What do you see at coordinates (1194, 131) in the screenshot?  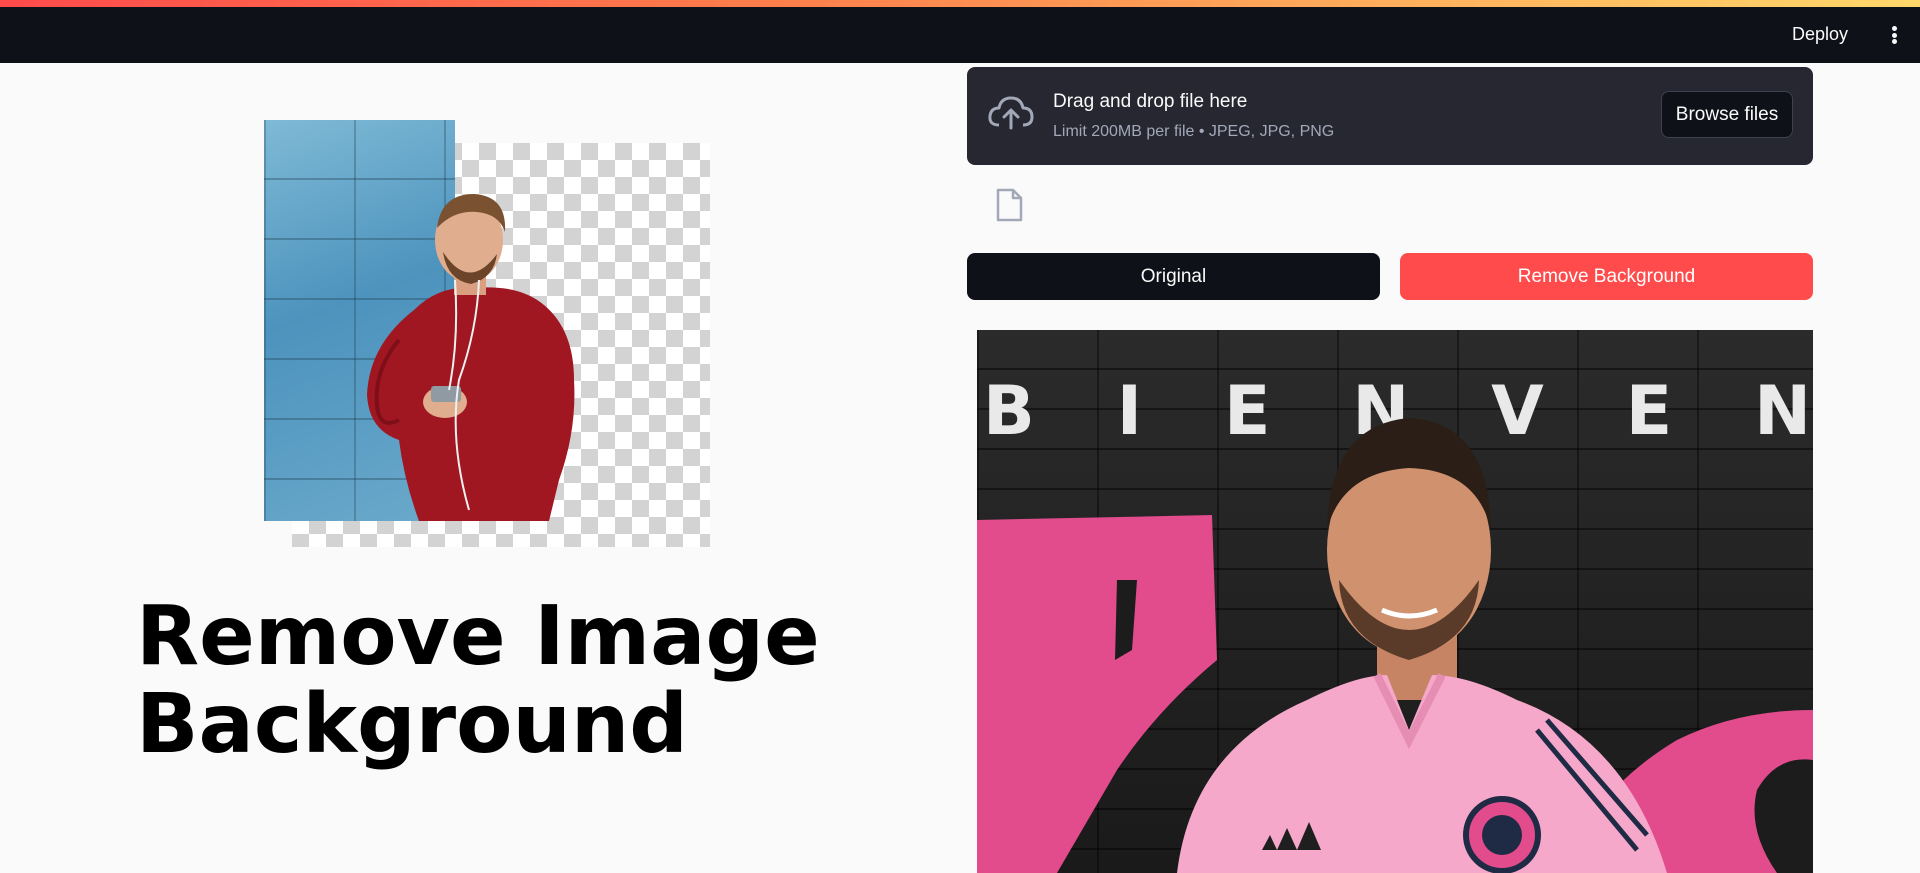 I see `dropzone-limit-text: Limit 200MB per file • JPEG, JPG, PNG` at bounding box center [1194, 131].